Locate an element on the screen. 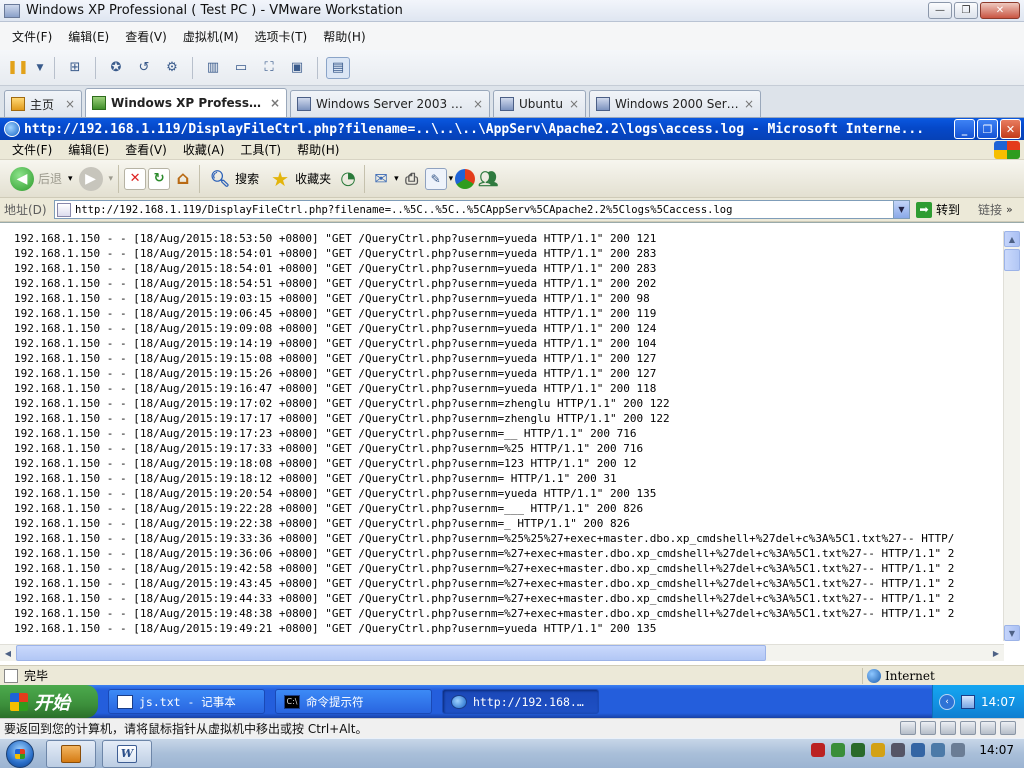 This screenshot has width=1024, height=768. volume-icon is located at coordinates (958, 750).